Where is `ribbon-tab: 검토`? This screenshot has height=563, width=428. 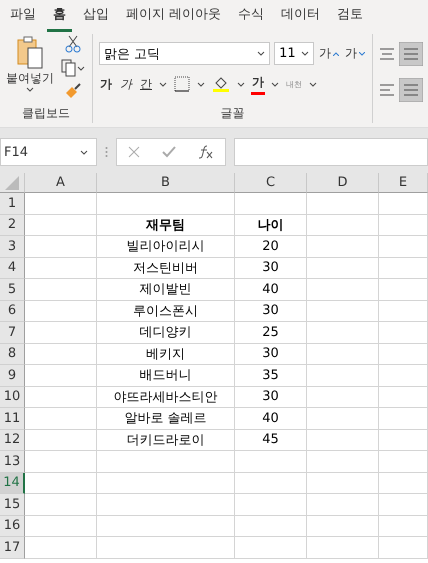 ribbon-tab: 검토 is located at coordinates (350, 16).